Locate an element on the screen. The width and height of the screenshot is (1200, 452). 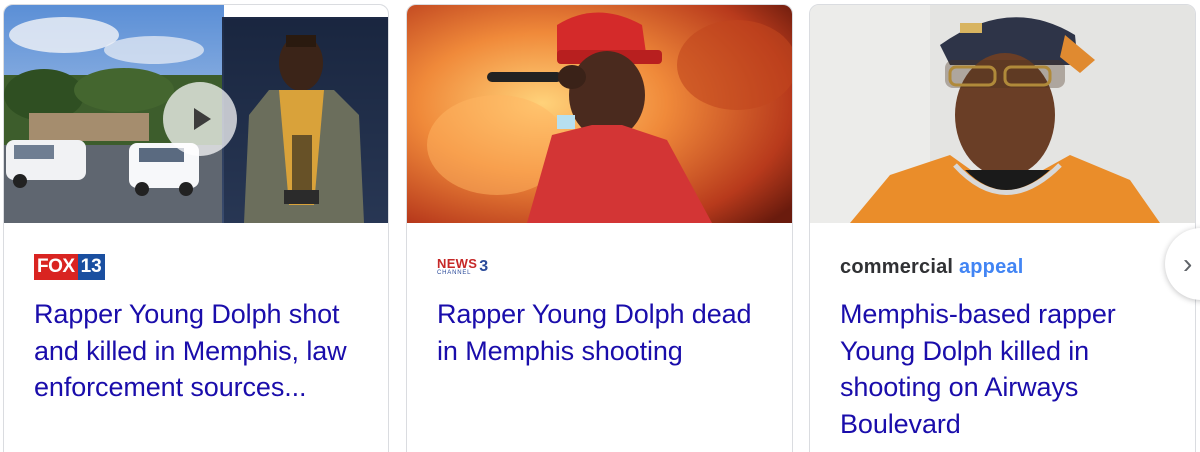
fox13-logo: FOX 13 is located at coordinates (69, 267).